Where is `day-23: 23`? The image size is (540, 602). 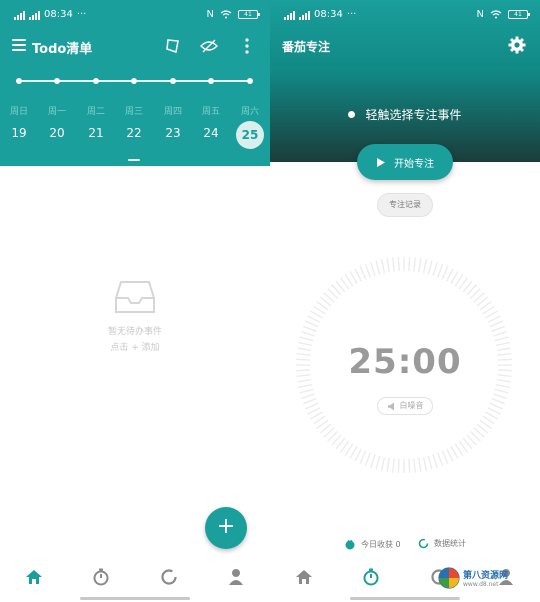 day-23: 23 is located at coordinates (173, 133).